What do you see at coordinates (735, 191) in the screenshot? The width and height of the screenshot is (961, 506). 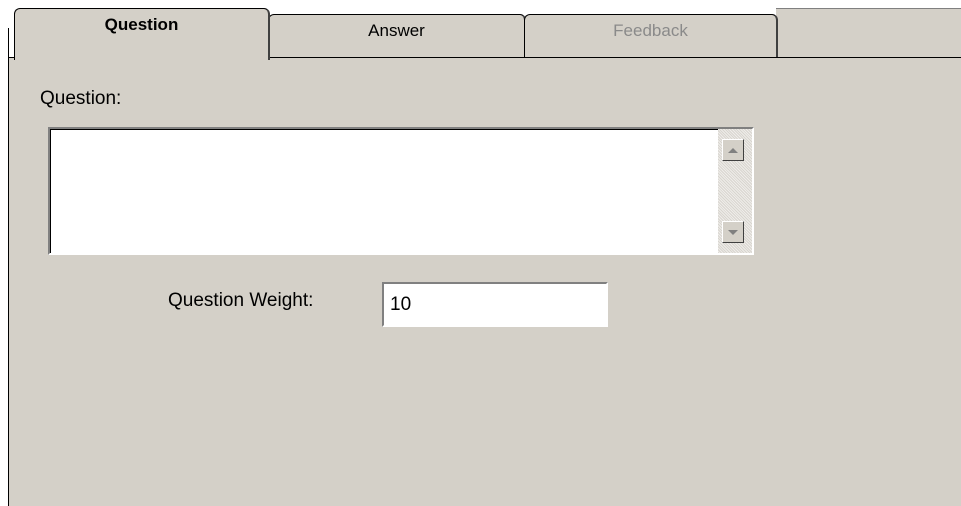 I see `question-scrollbar` at bounding box center [735, 191].